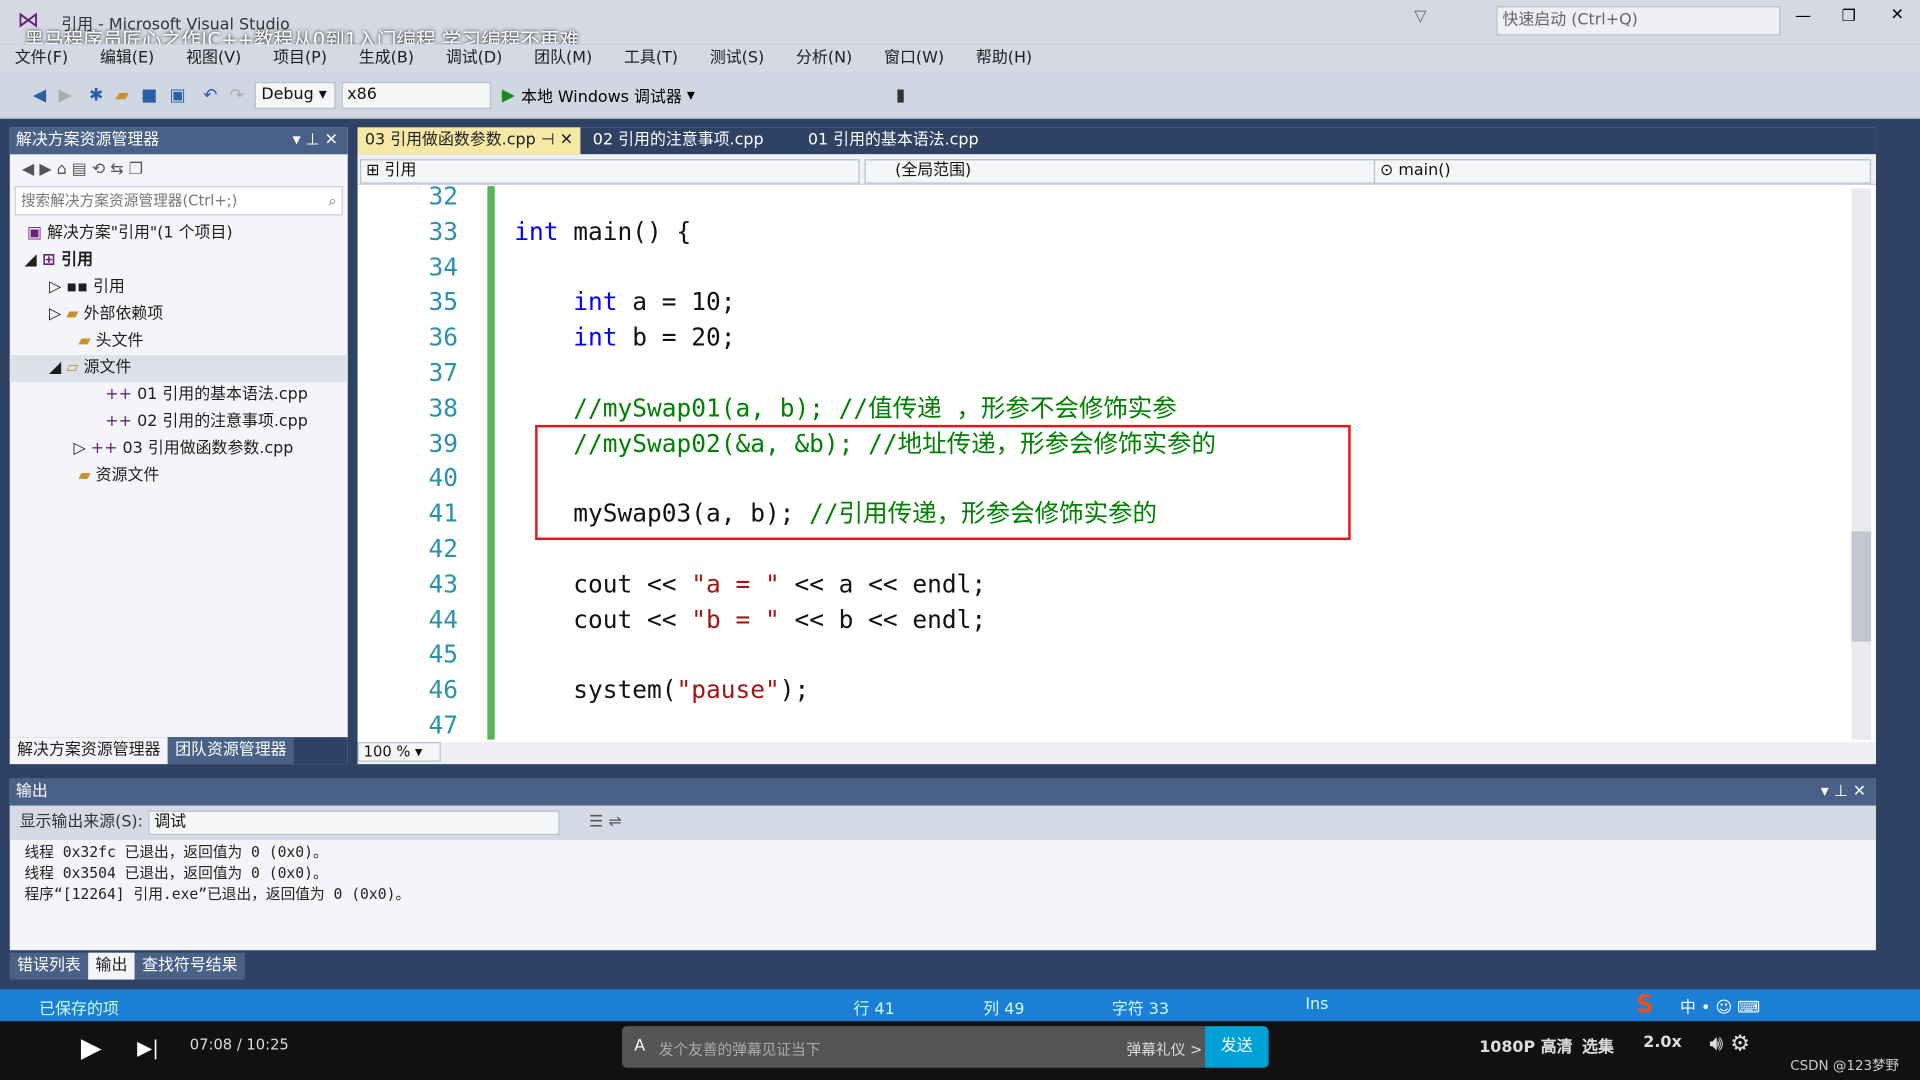 This screenshot has width=1920, height=1080. I want to click on cpp-file-icon: ++, so click(118, 395).